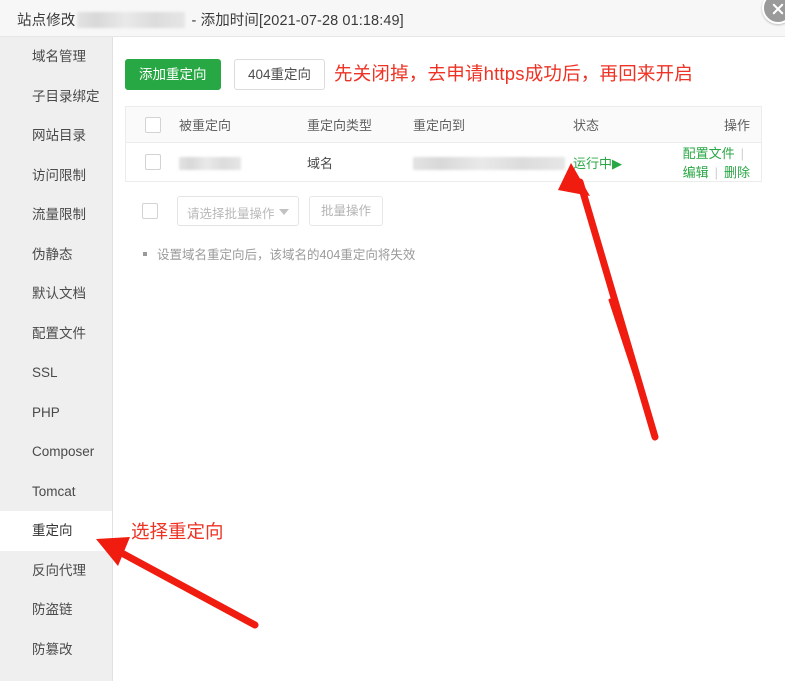 This screenshot has height=681, width=785. What do you see at coordinates (56, 610) in the screenshot?
I see `sidebar-item-anti-leech: 防盗链` at bounding box center [56, 610].